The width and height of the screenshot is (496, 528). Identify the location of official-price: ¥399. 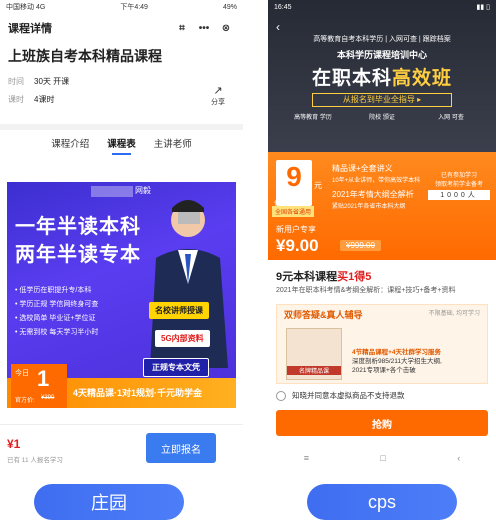
(48, 398).